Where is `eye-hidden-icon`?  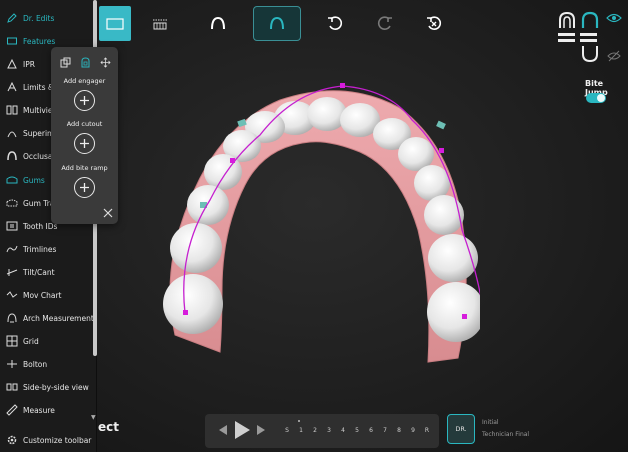 eye-hidden-icon is located at coordinates (614, 56).